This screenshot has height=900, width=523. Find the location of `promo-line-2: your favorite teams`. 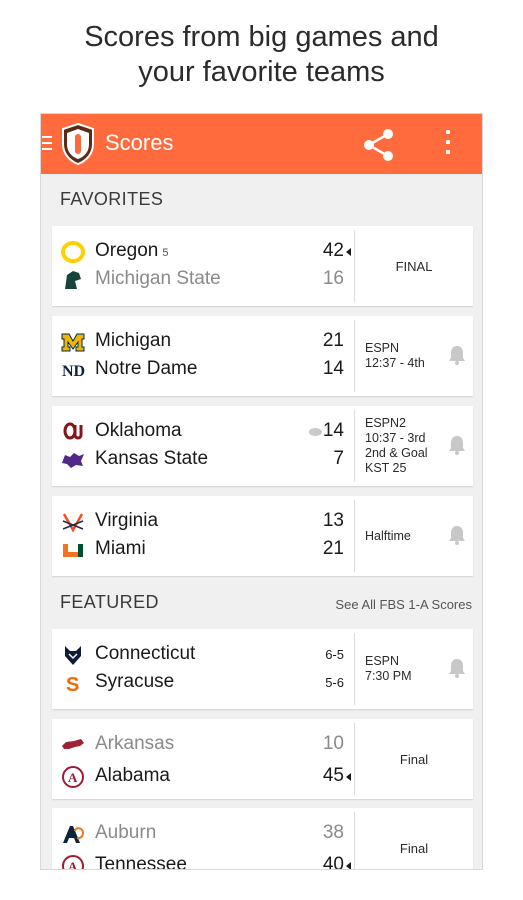

promo-line-2: your favorite teams is located at coordinates (261, 72).